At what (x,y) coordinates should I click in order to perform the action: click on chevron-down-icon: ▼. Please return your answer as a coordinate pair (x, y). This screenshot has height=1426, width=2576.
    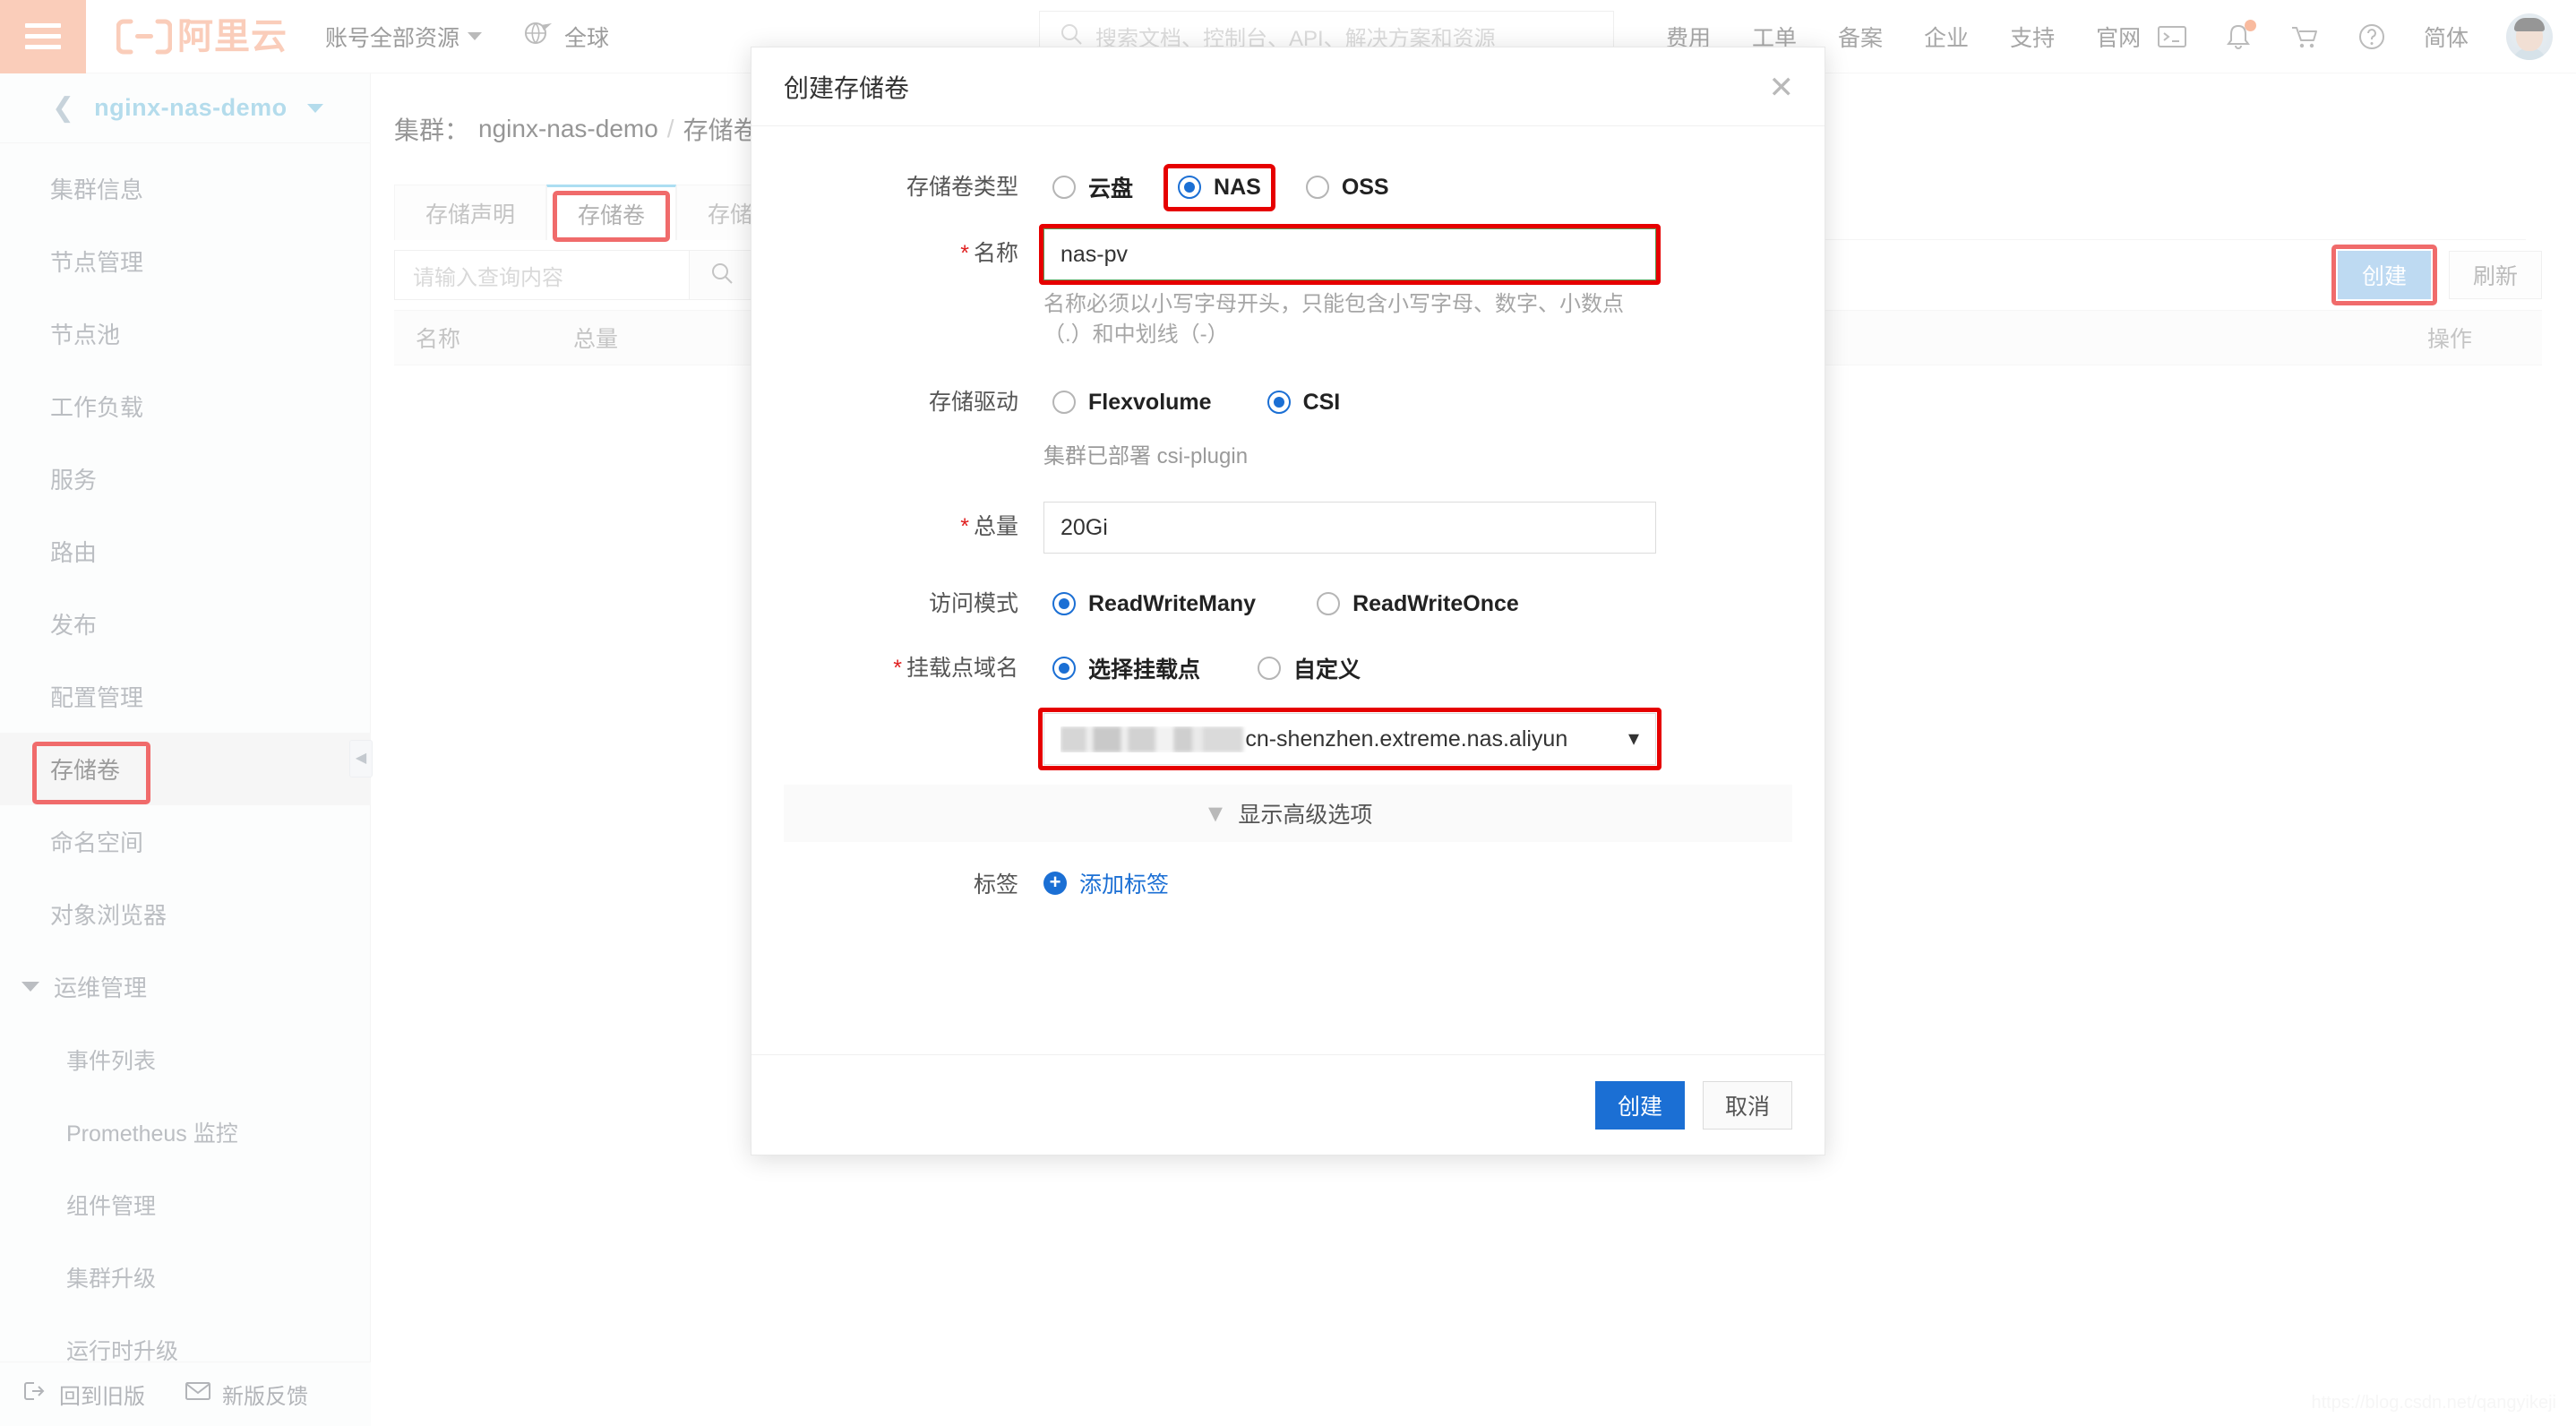
    Looking at the image, I should click on (1215, 813).